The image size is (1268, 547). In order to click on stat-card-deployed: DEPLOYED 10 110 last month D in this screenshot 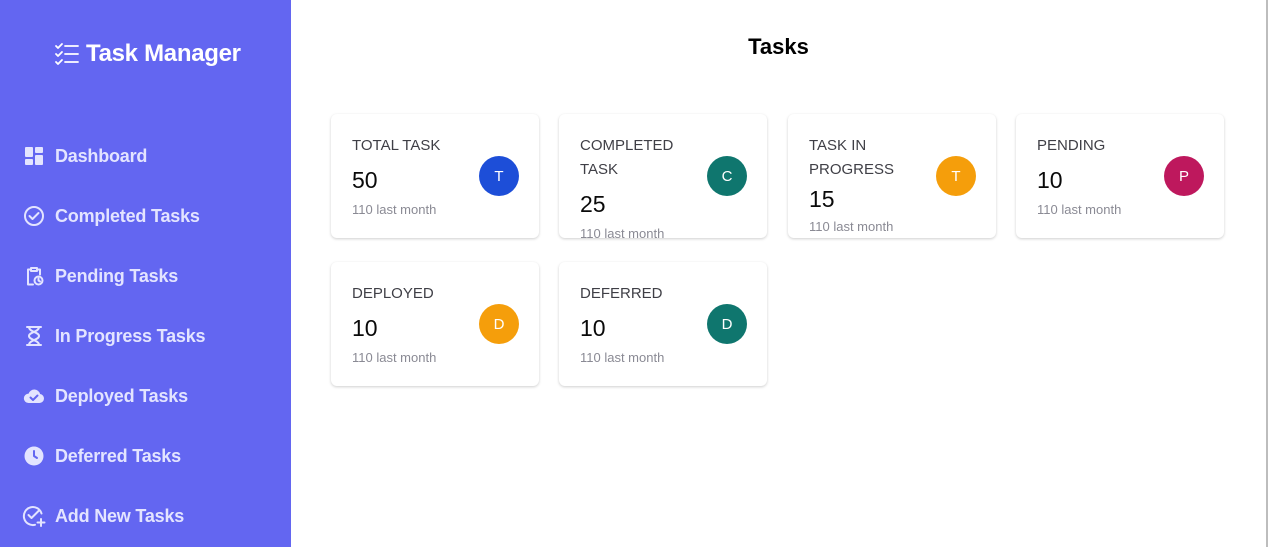, I will do `click(435, 324)`.